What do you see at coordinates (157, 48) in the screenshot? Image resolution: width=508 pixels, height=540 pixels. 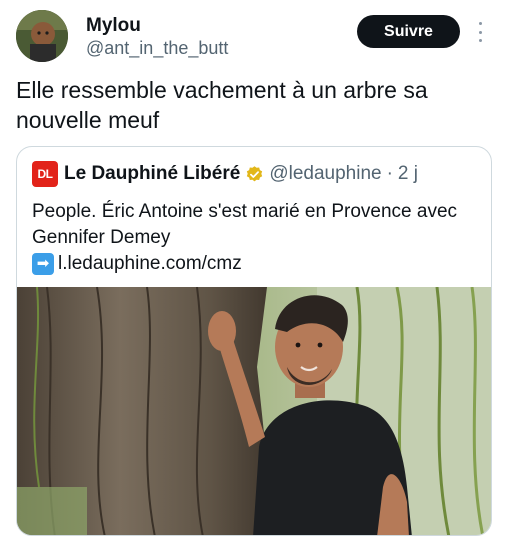 I see `author-handle: @ant_in_the_butt` at bounding box center [157, 48].